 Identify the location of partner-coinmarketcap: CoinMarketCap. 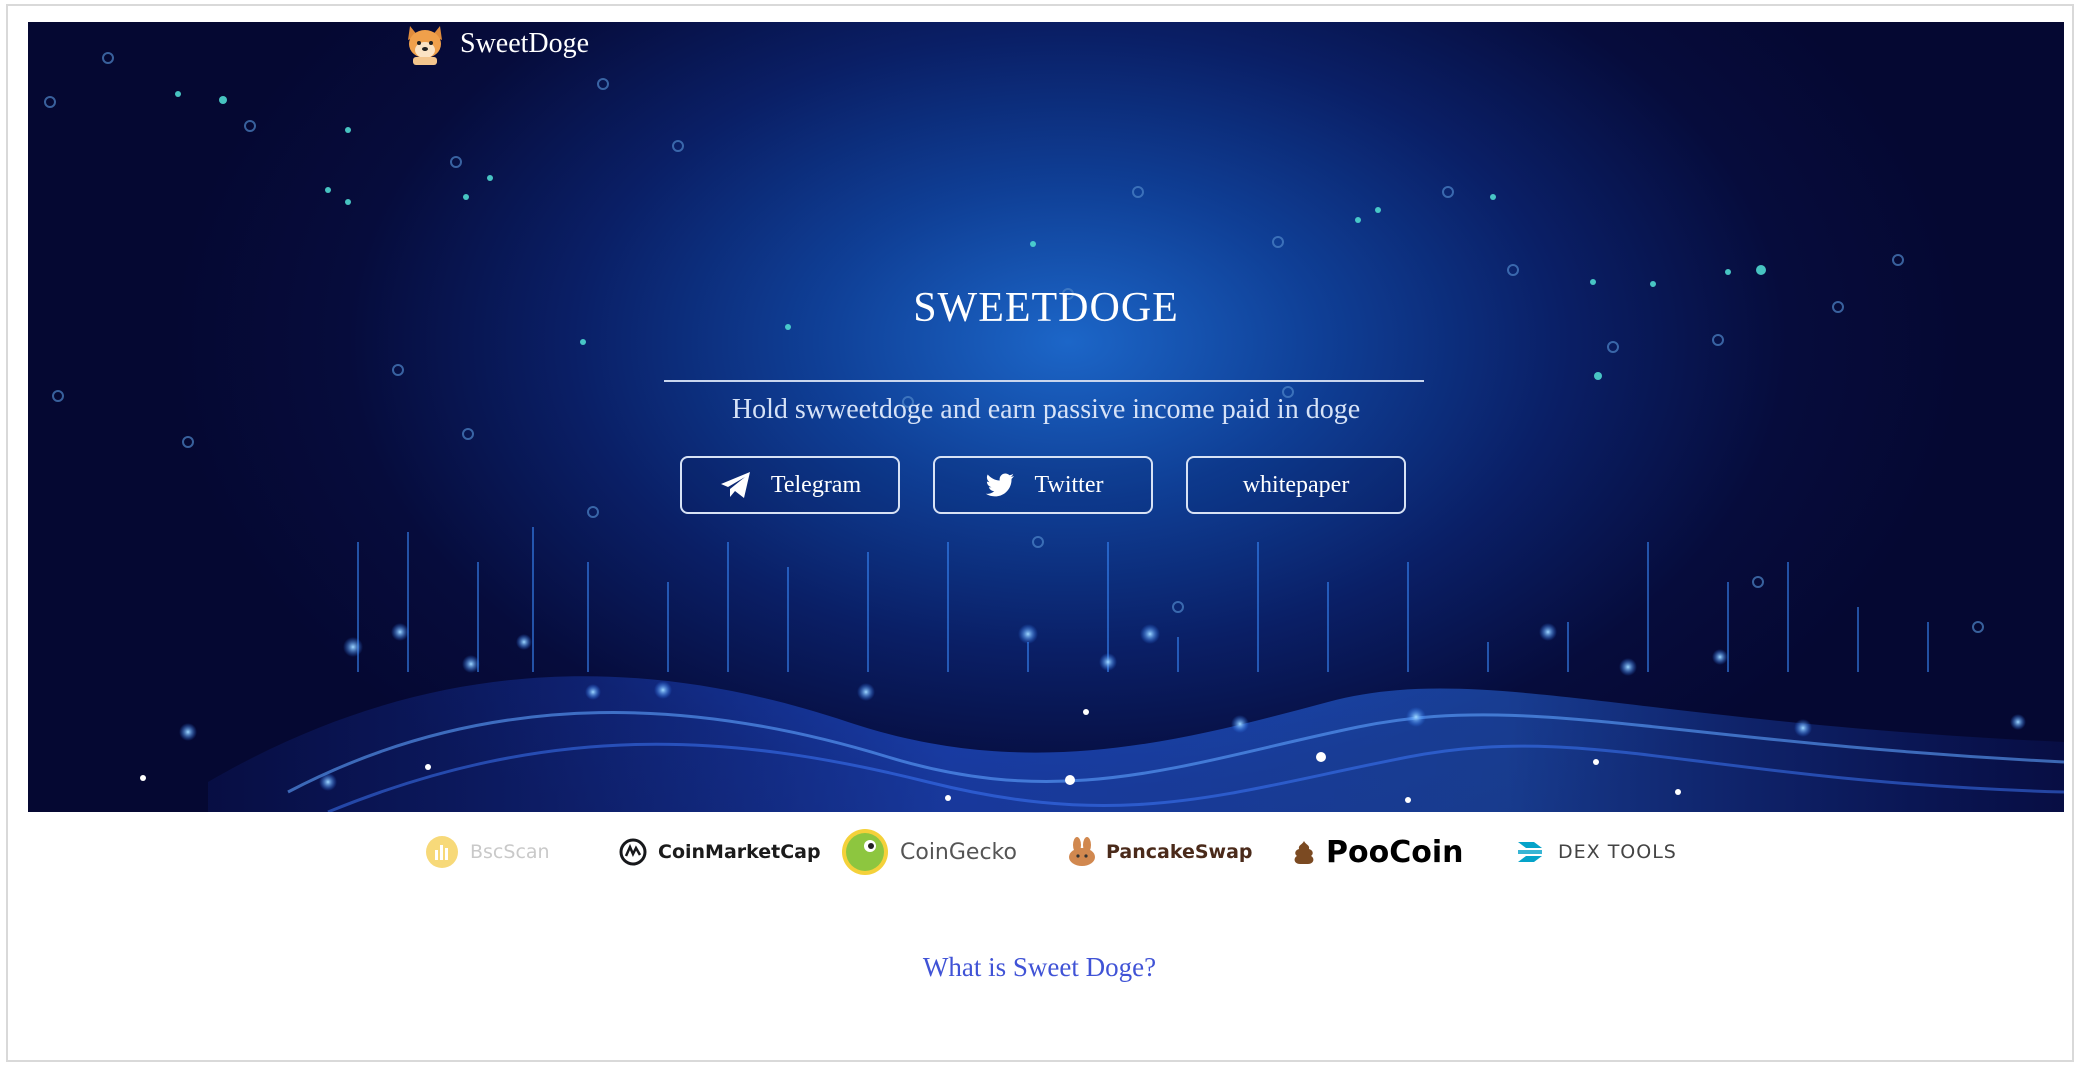
(719, 852).